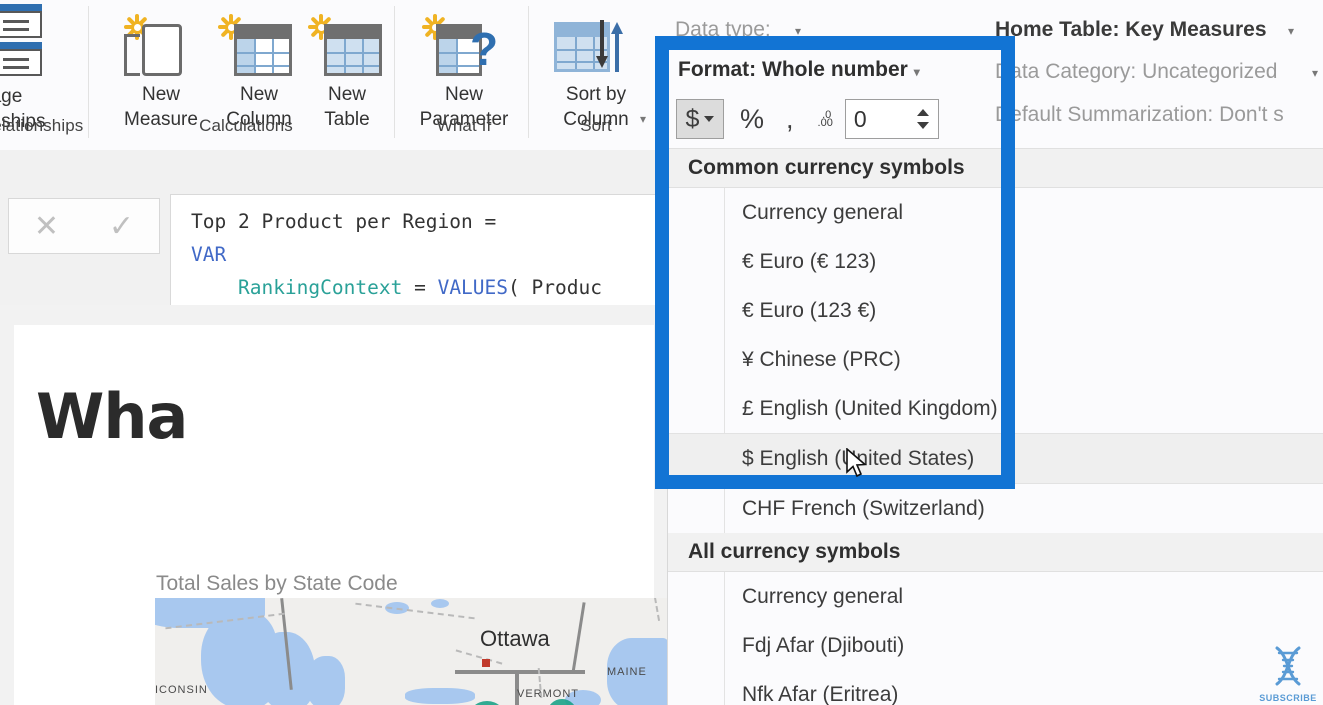  I want to click on data-type-caret-icon: ▾, so click(798, 31).